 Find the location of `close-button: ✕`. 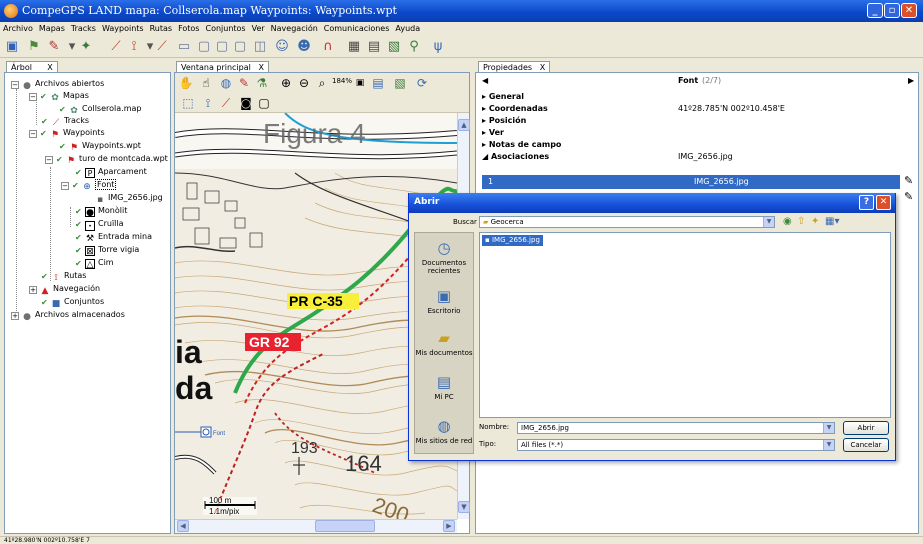

close-button: ✕ is located at coordinates (909, 10).